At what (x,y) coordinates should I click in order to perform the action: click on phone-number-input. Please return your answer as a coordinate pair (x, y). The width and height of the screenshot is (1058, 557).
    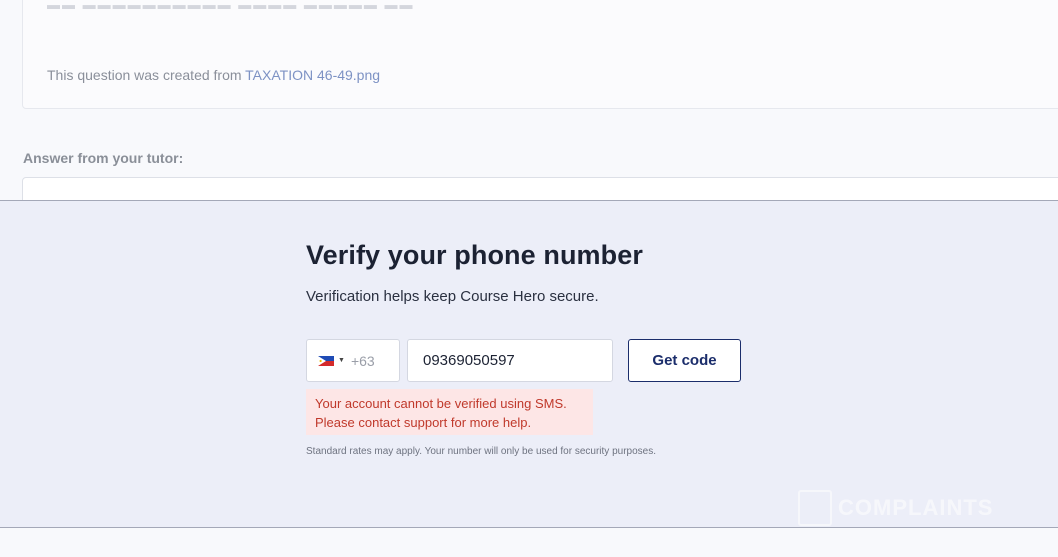
    Looking at the image, I should click on (510, 360).